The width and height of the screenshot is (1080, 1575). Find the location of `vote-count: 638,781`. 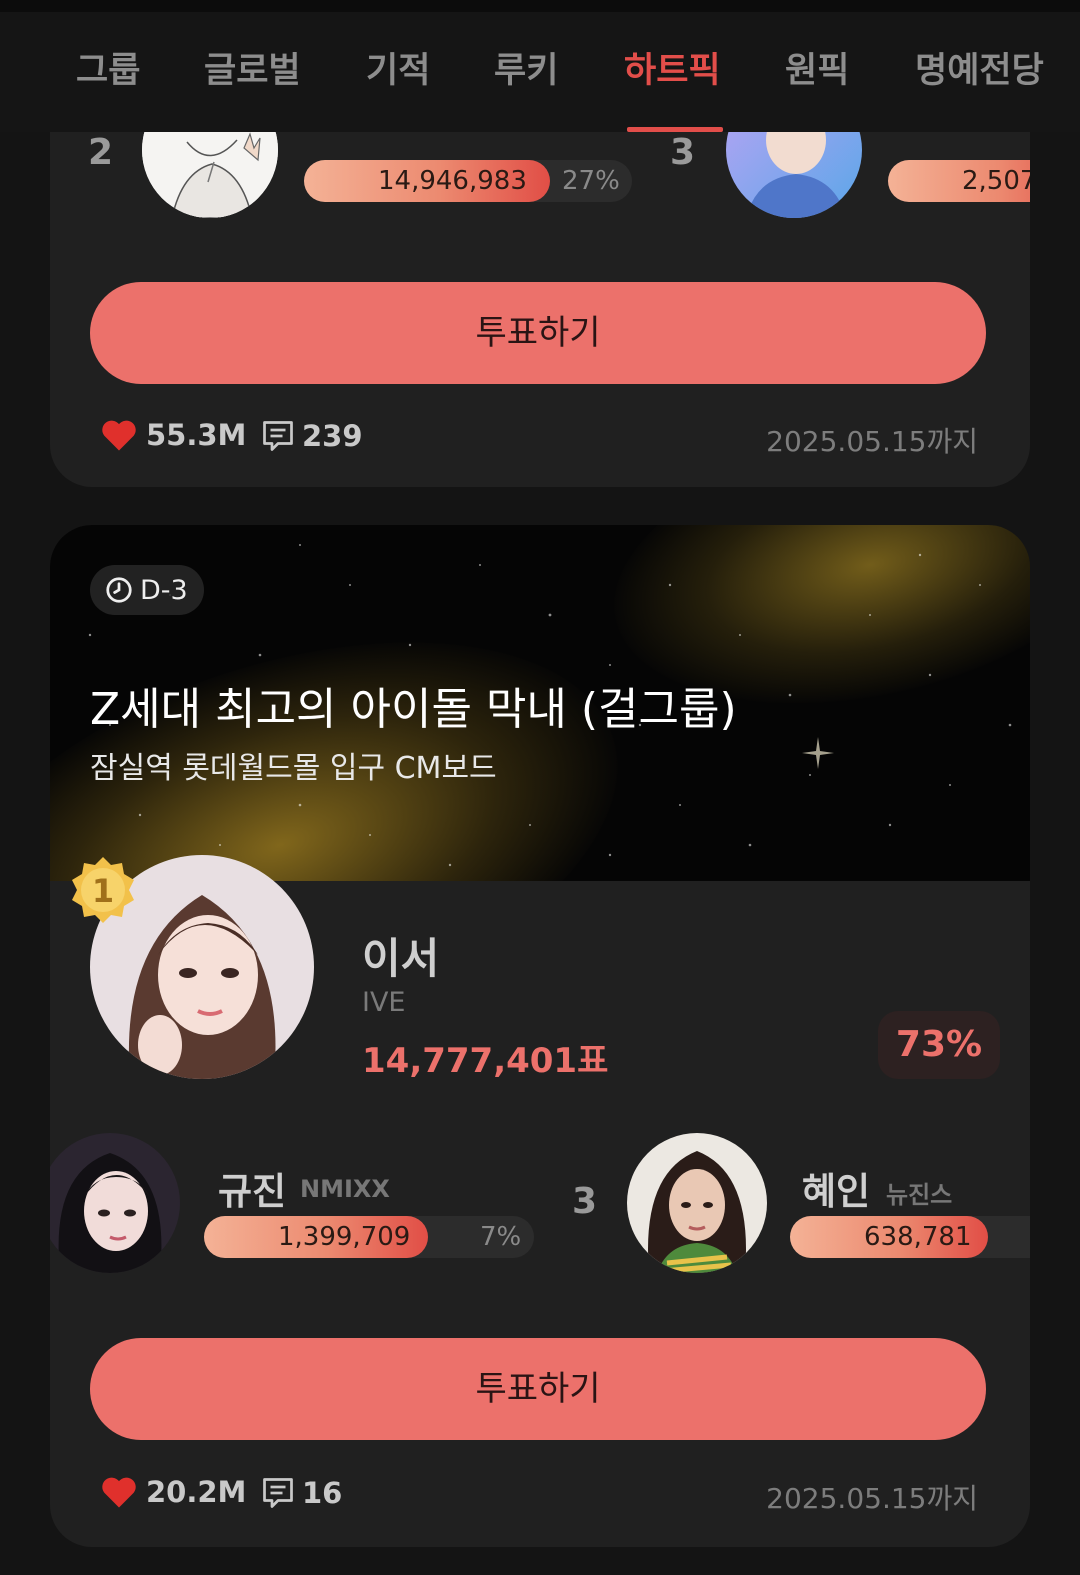

vote-count: 638,781 is located at coordinates (918, 1237).